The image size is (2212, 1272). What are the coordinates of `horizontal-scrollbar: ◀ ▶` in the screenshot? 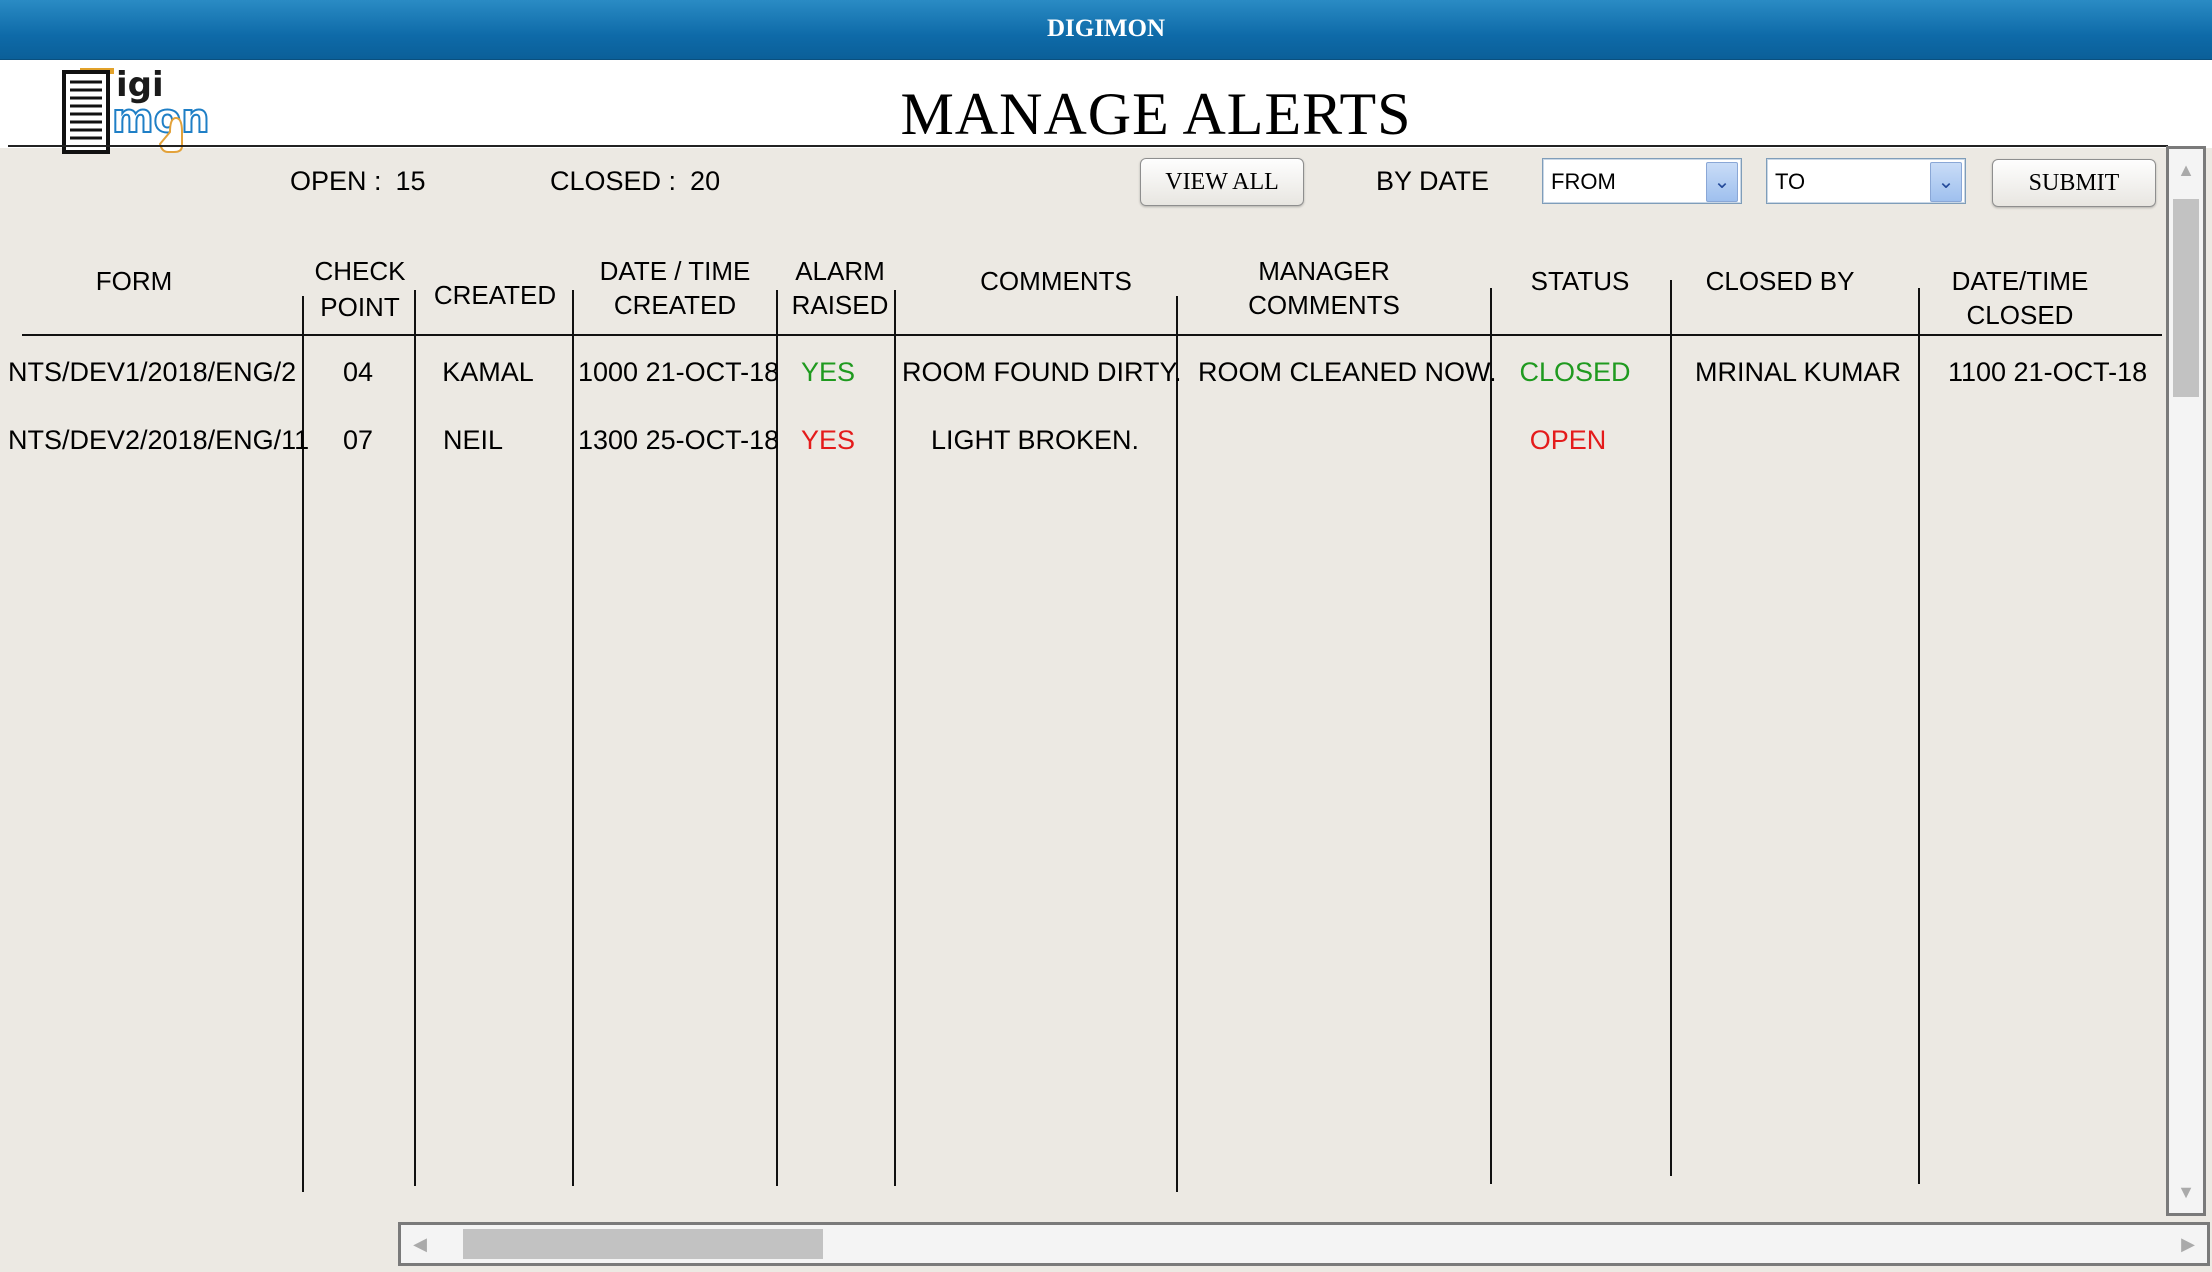 It's located at (1304, 1244).